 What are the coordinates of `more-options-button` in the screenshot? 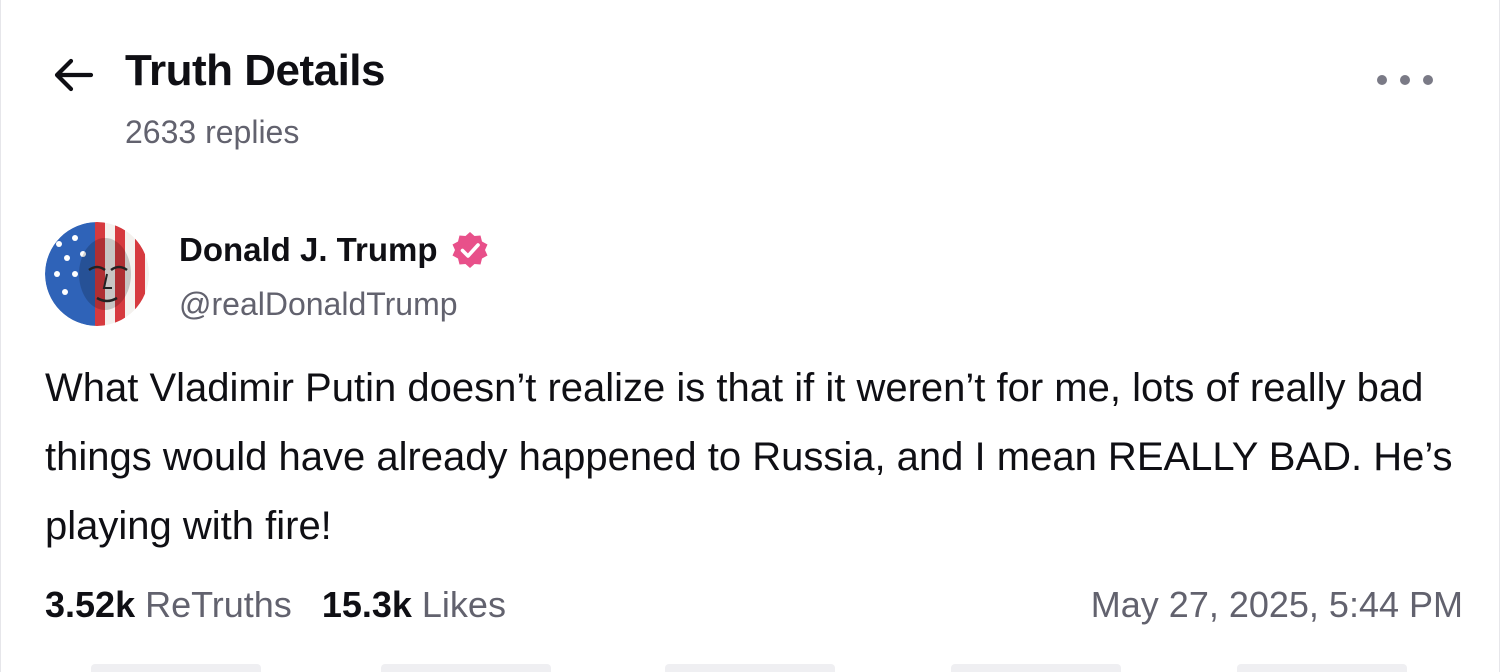 It's located at (1405, 80).